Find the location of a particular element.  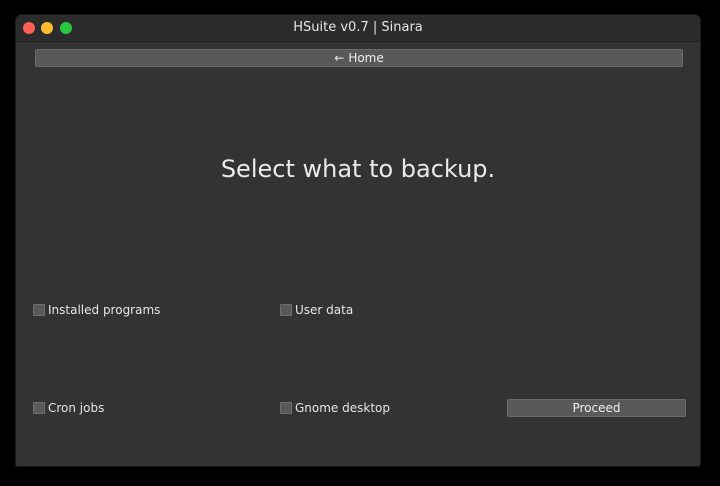

checkbox-label: Installed programs is located at coordinates (104, 310).